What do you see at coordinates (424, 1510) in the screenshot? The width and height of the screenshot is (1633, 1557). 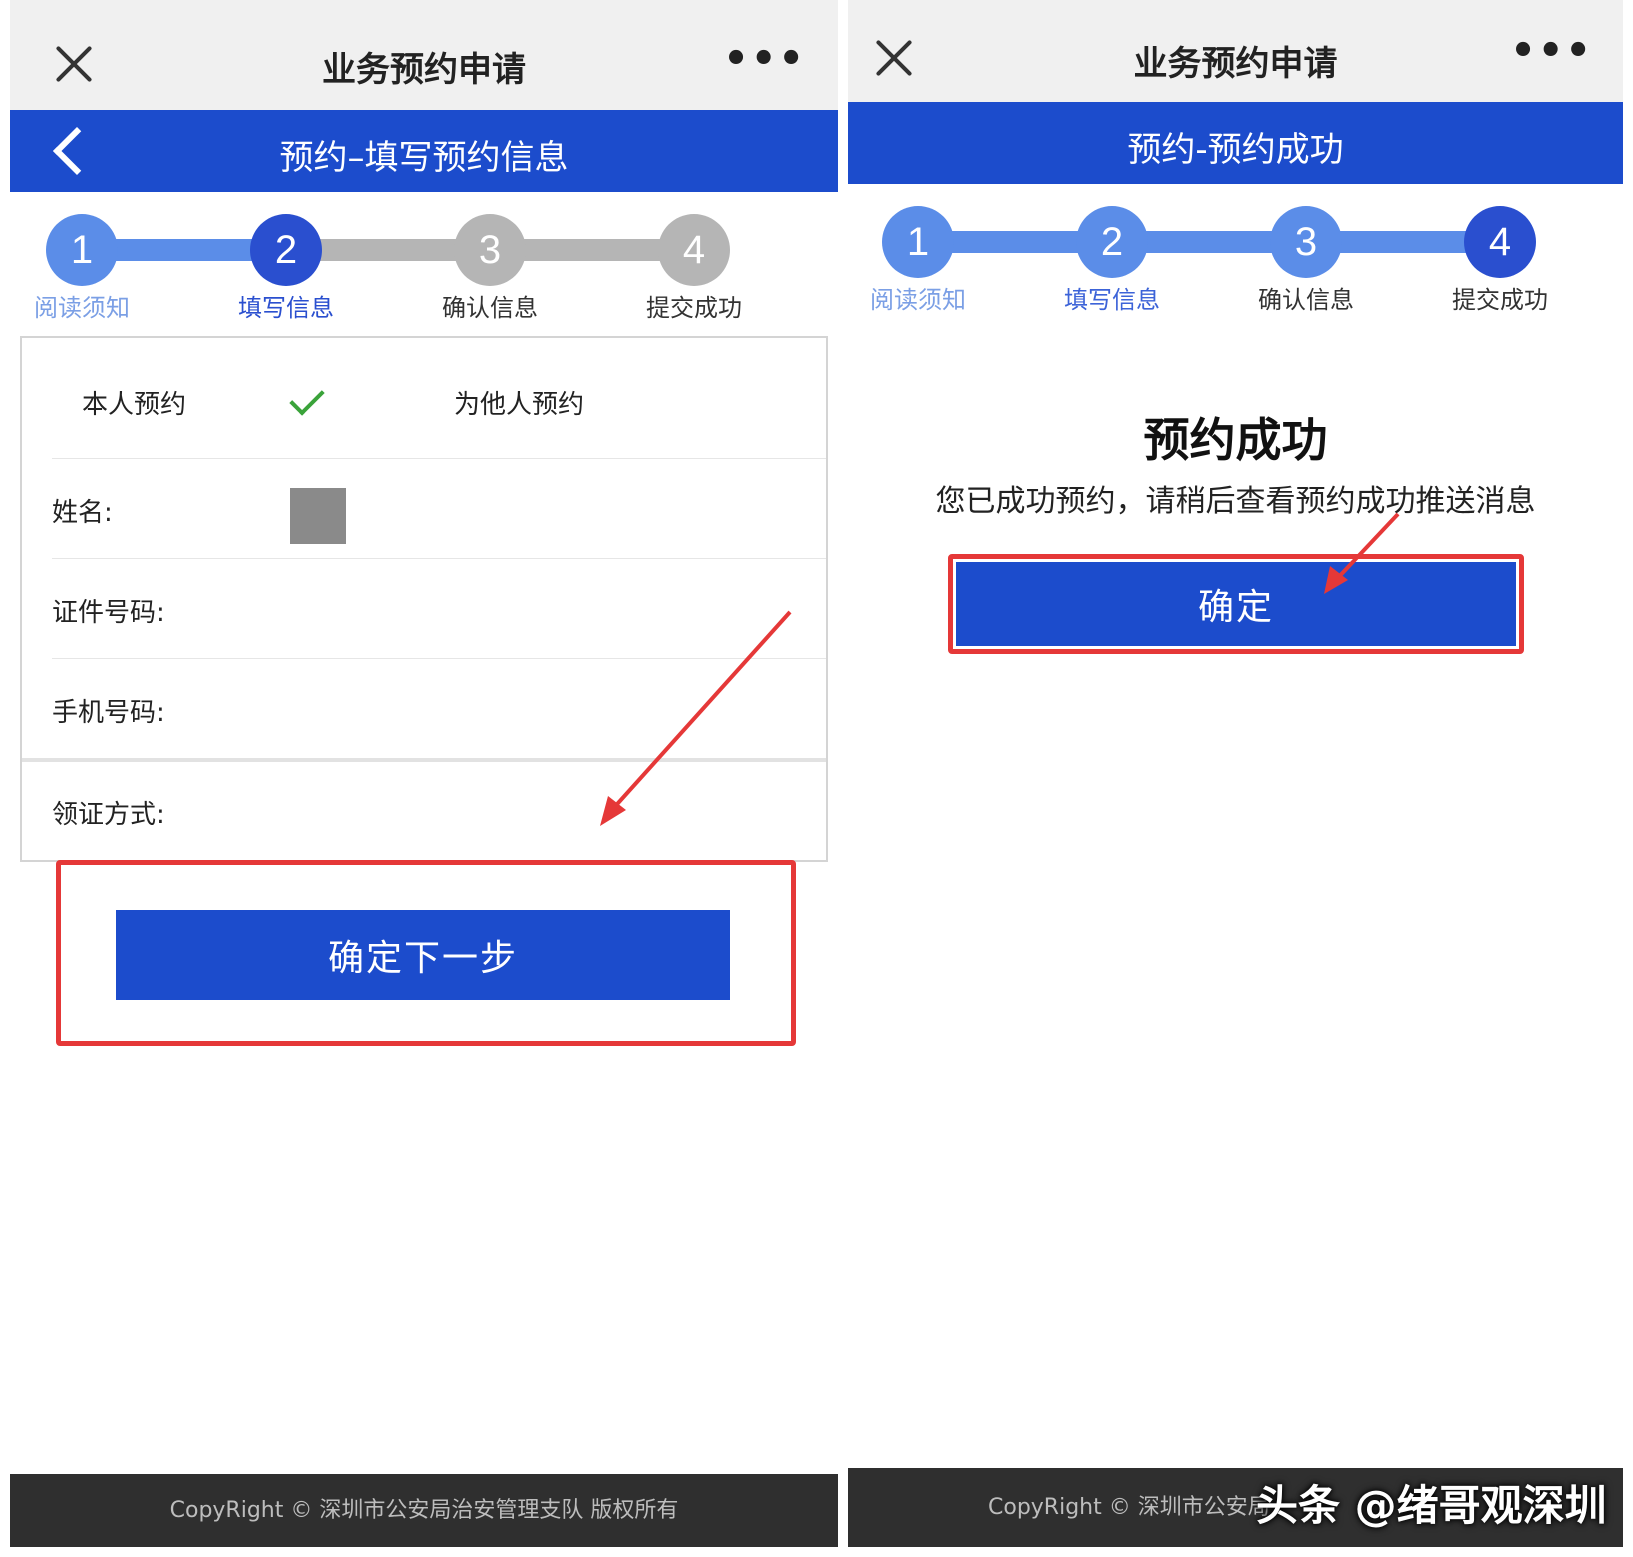 I see `footer: CopyRight © 深圳市公安局治安管理支队 版权所有` at bounding box center [424, 1510].